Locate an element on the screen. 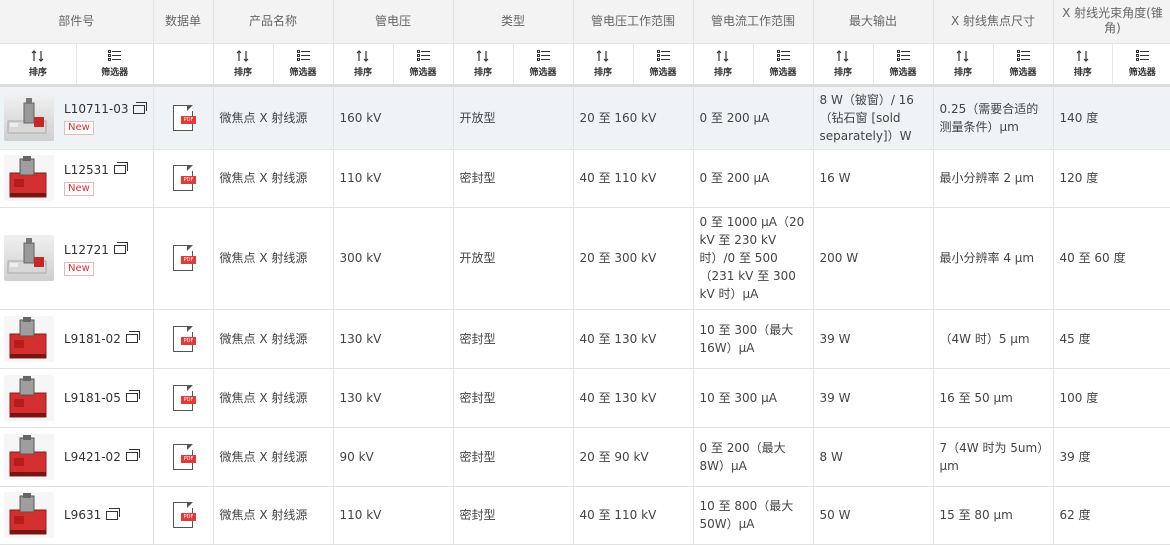 The image size is (1170, 546). col-header-vrange: 管电压工作范围 is located at coordinates (633, 21).